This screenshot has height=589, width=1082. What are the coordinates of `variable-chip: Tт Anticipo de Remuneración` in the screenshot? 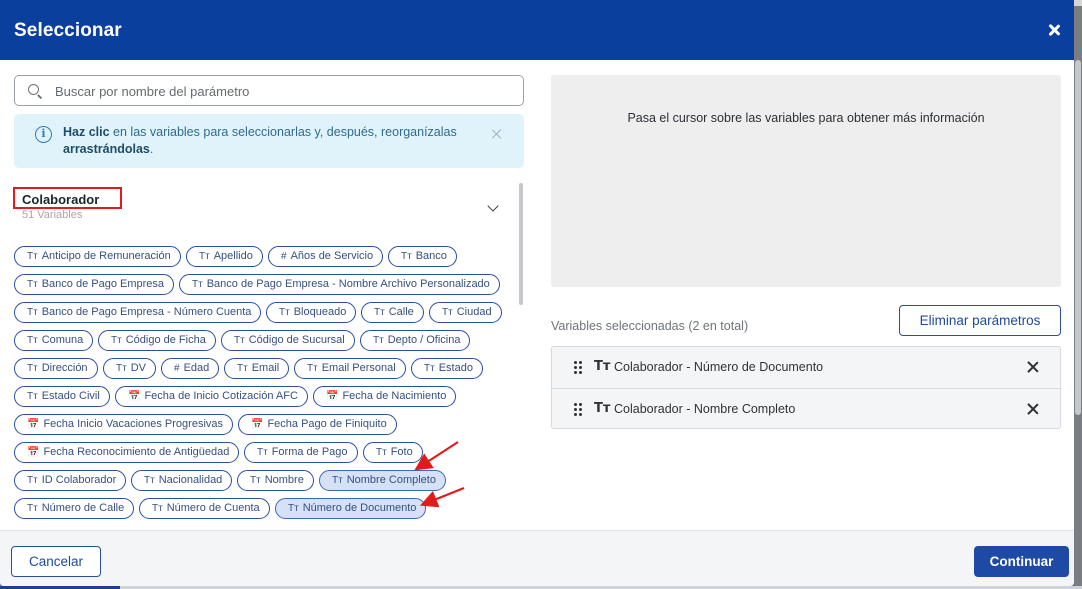 It's located at (97, 256).